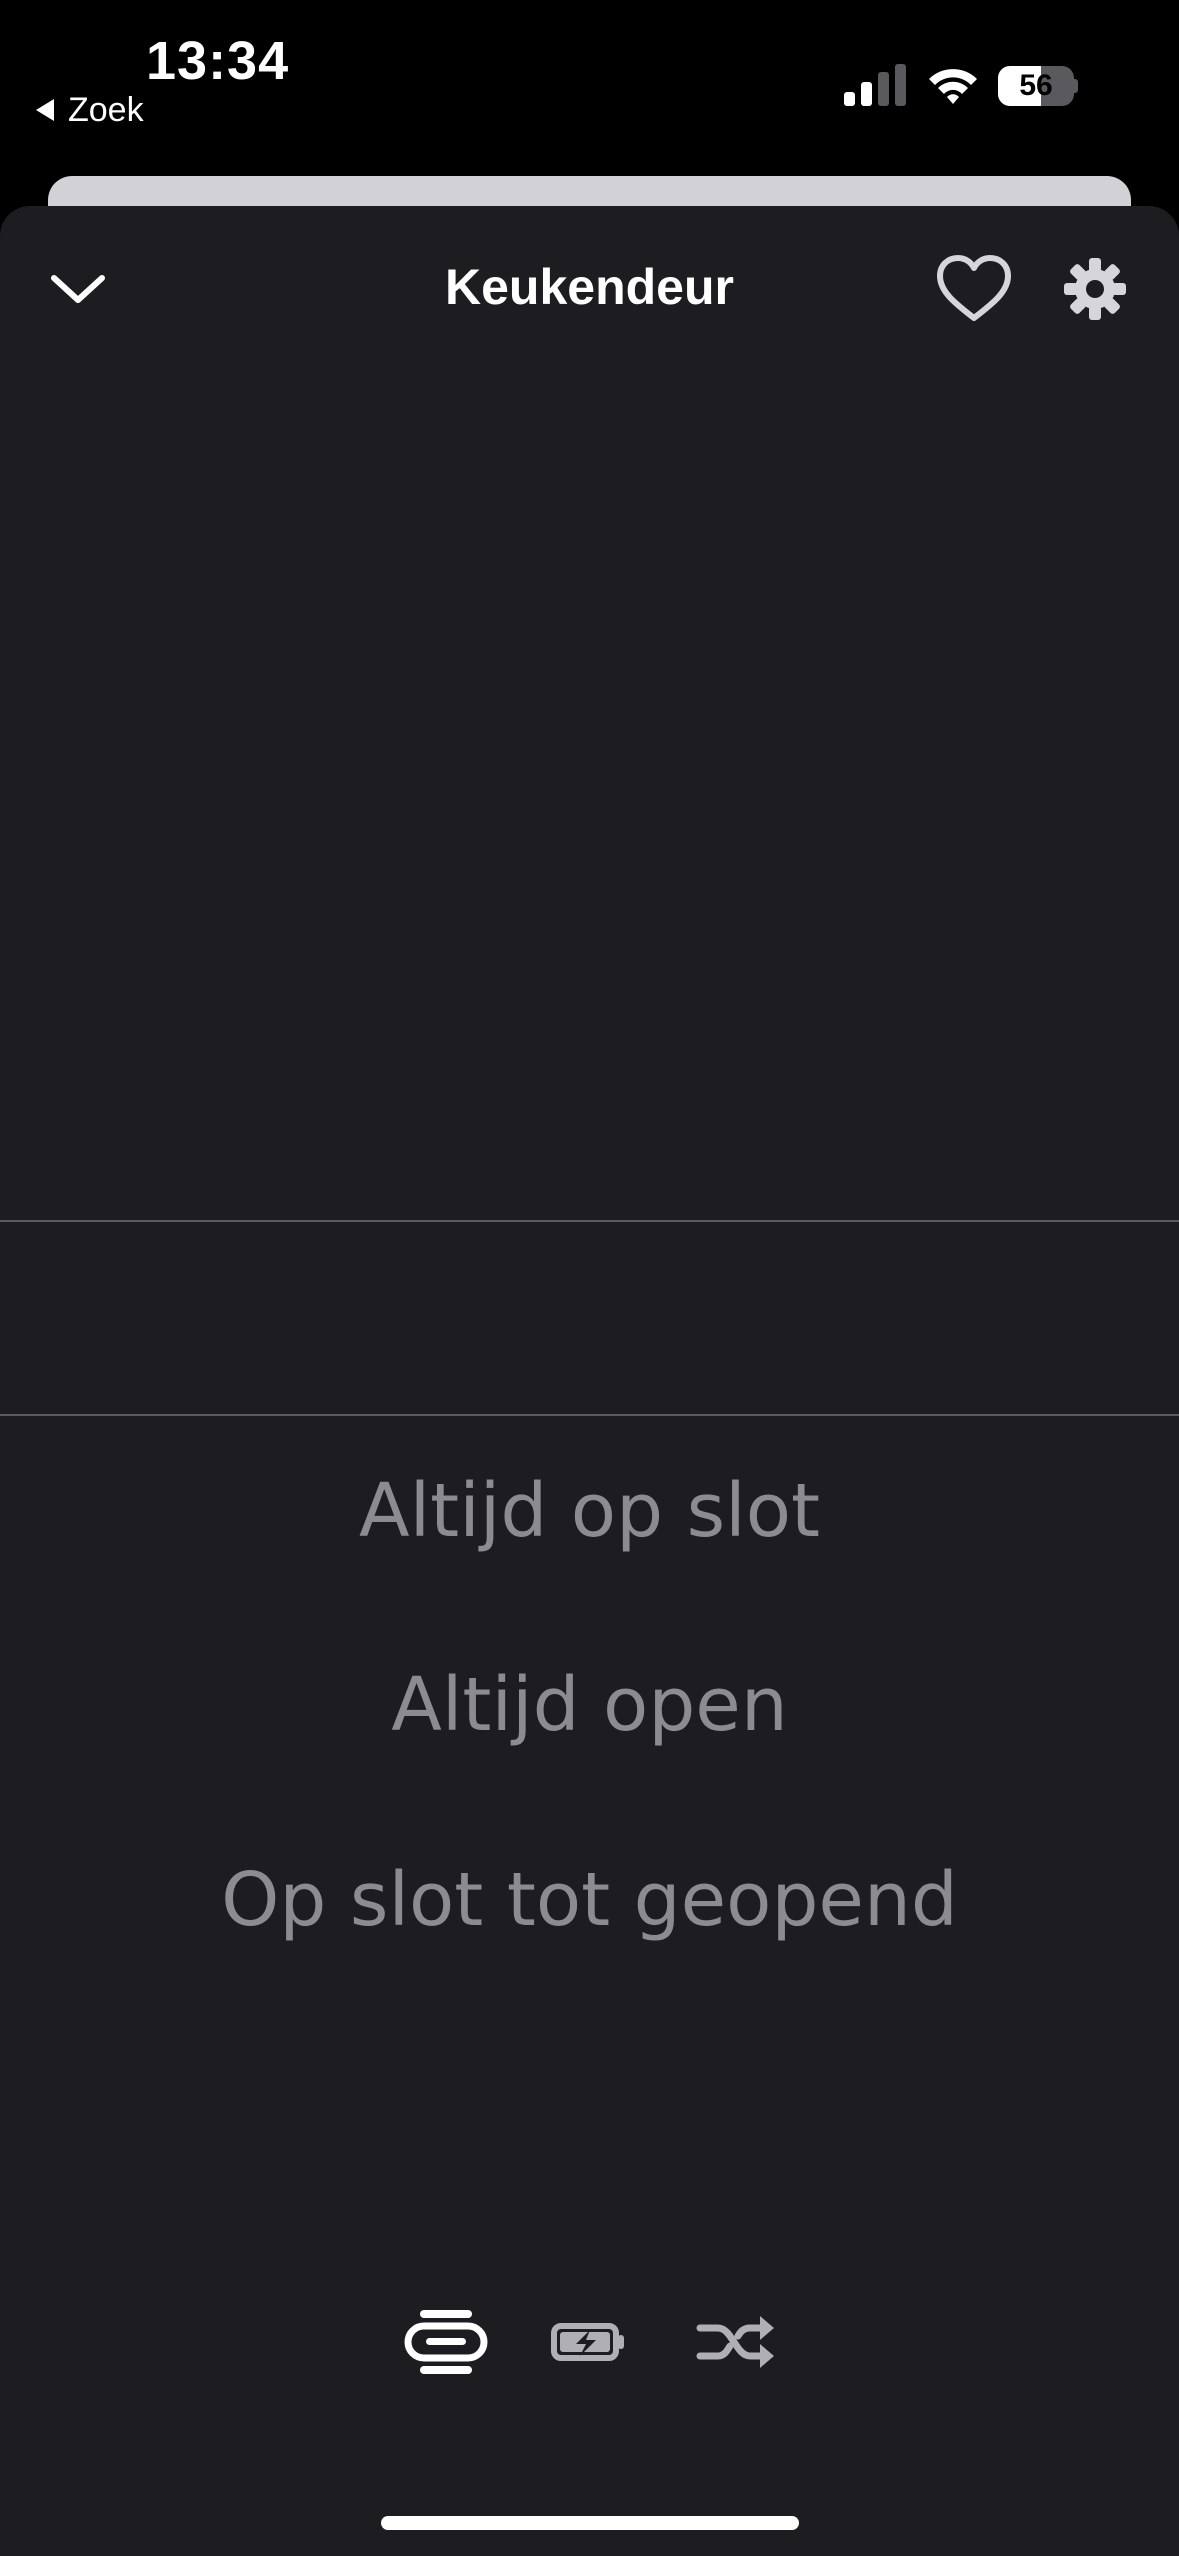 The width and height of the screenshot is (1179, 2556). Describe the element at coordinates (589, 1900) in the screenshot. I see `picker-option-locked-until-opened: Op slot tot geopend` at that location.